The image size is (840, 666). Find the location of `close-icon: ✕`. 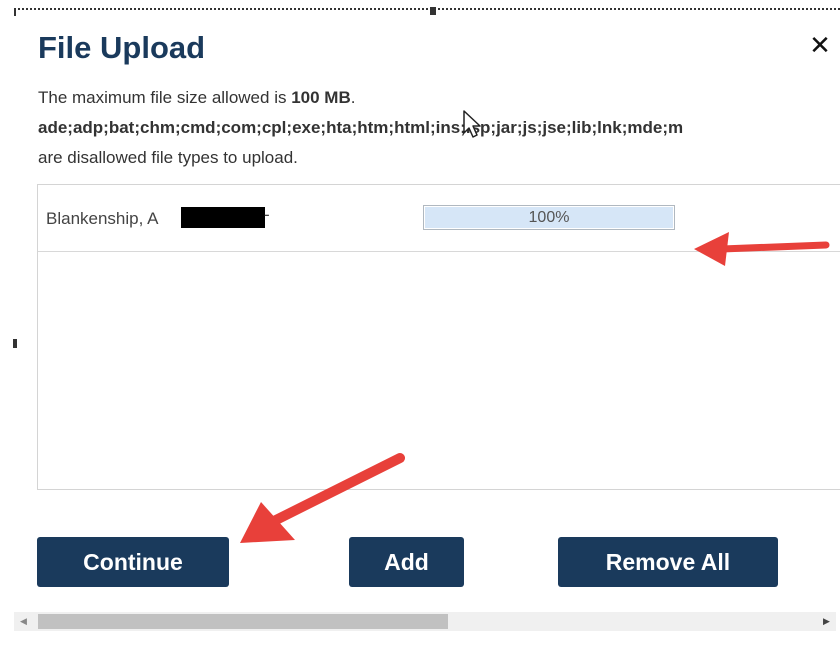

close-icon: ✕ is located at coordinates (820, 45).